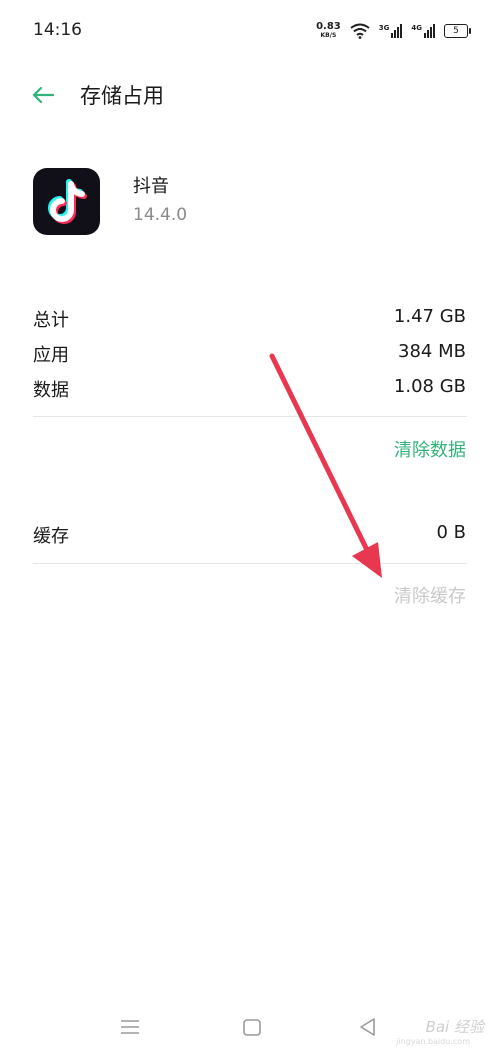  I want to click on total-value: 1.47 GB, so click(429, 316).